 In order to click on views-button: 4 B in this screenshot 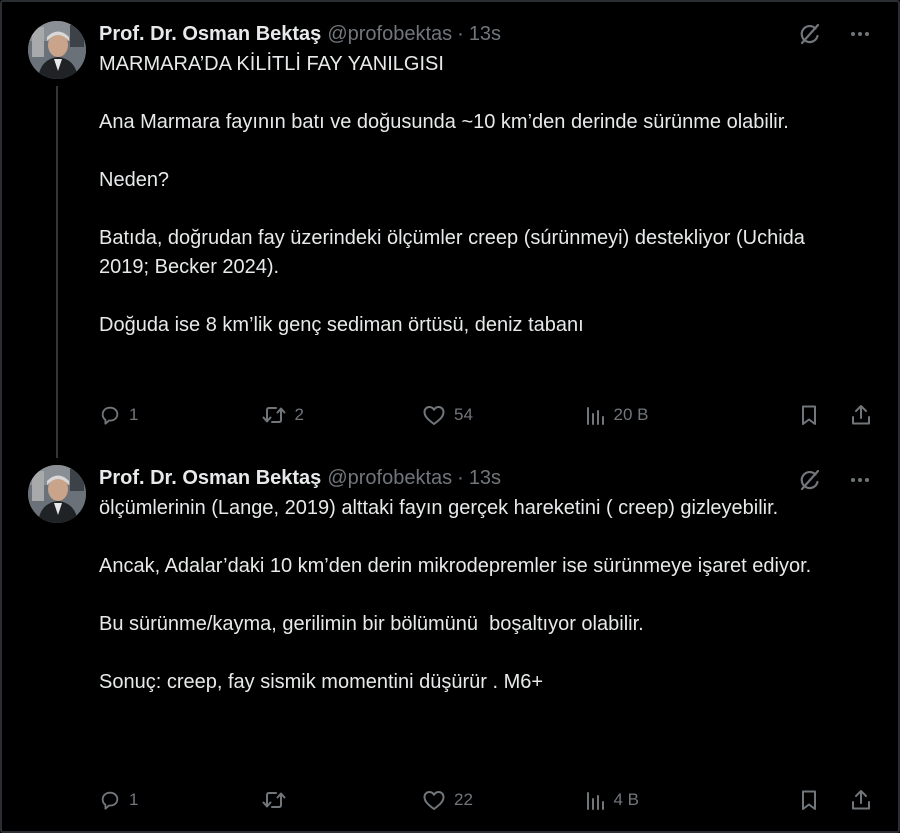, I will do `click(639, 800)`.